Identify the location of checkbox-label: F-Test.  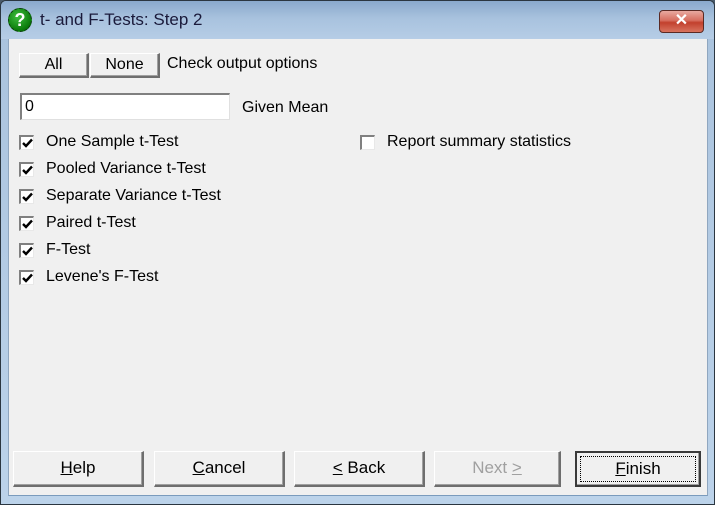
(68, 249).